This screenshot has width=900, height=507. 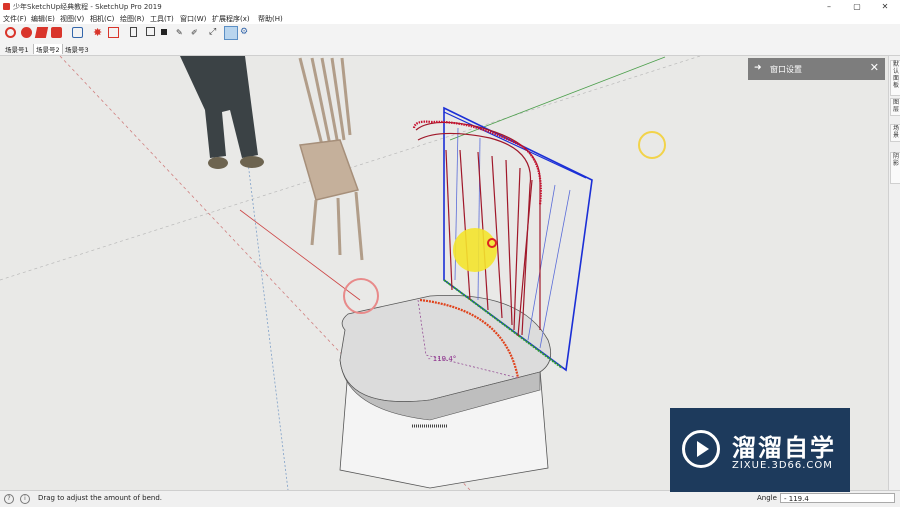 What do you see at coordinates (6, 6) in the screenshot?
I see `app-icon` at bounding box center [6, 6].